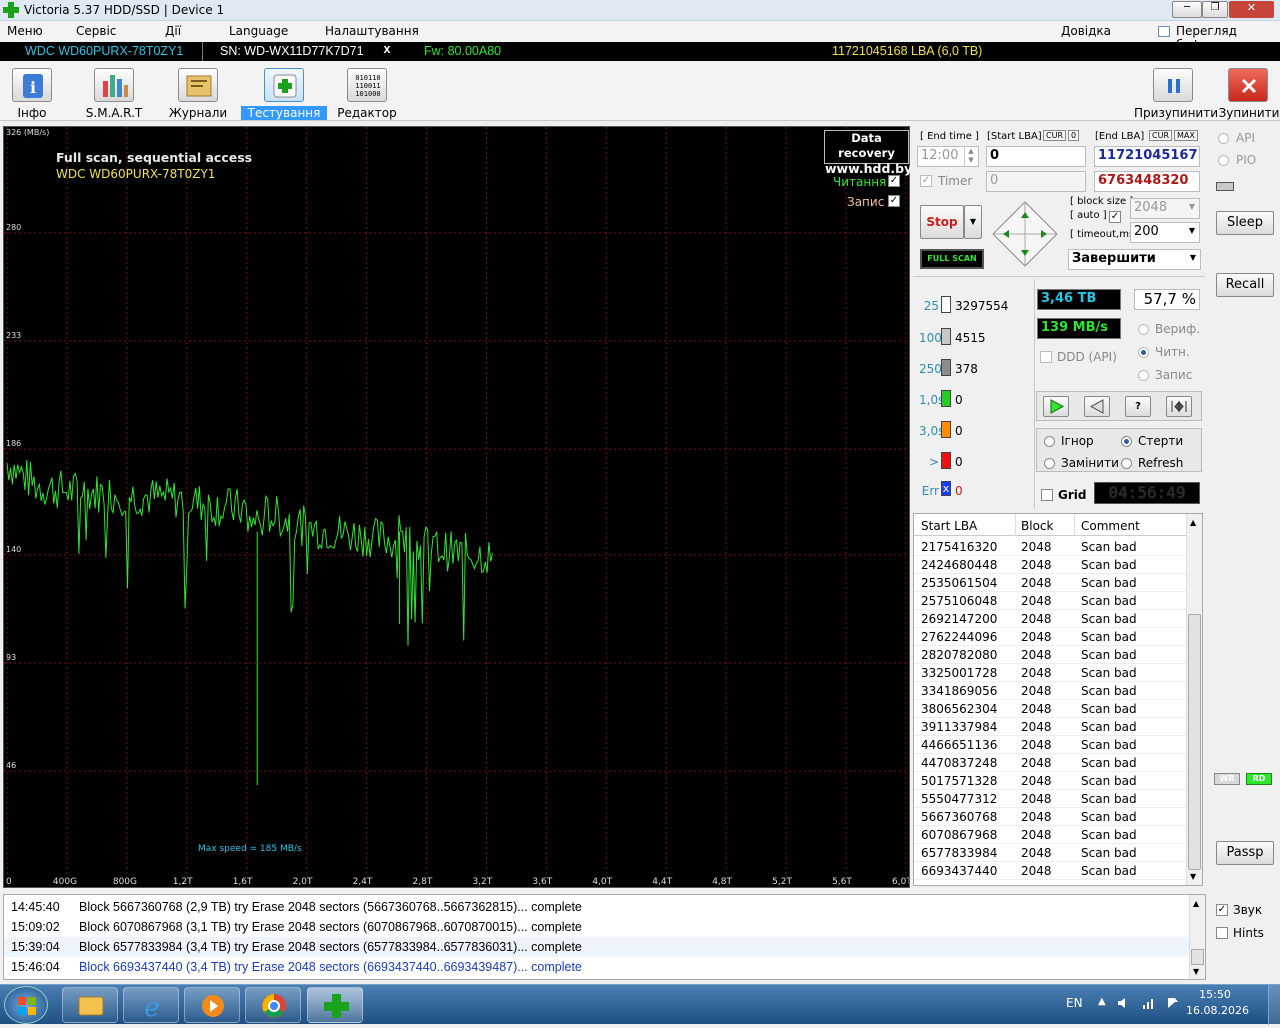 This screenshot has width=1280, height=1028. I want to click on table-row: 2424680448 2048 Scan bad, so click(1050, 565).